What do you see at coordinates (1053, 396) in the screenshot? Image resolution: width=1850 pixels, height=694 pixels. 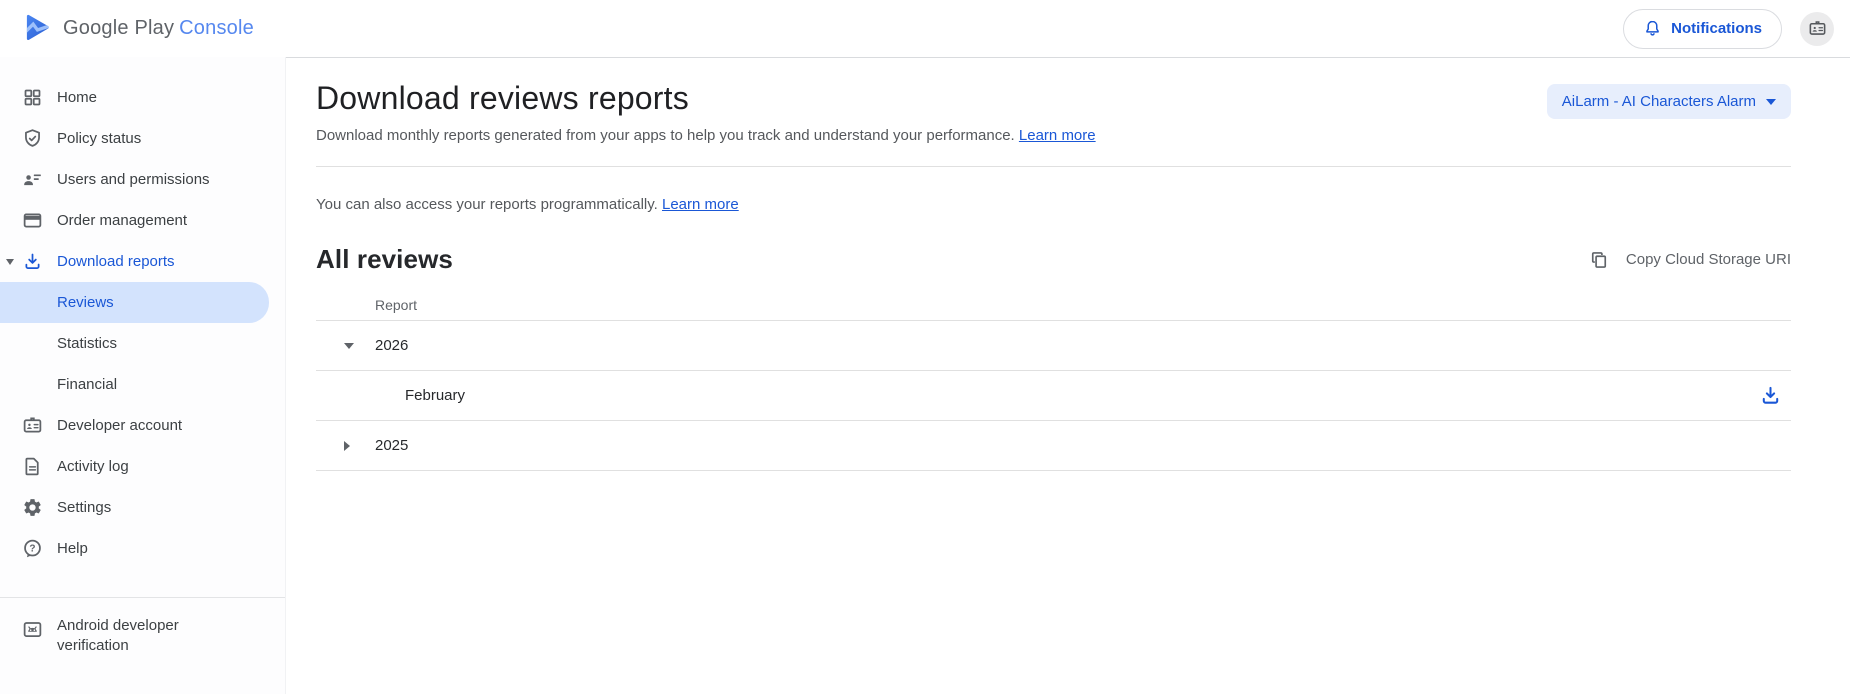 I see `table-row-month-february: February` at bounding box center [1053, 396].